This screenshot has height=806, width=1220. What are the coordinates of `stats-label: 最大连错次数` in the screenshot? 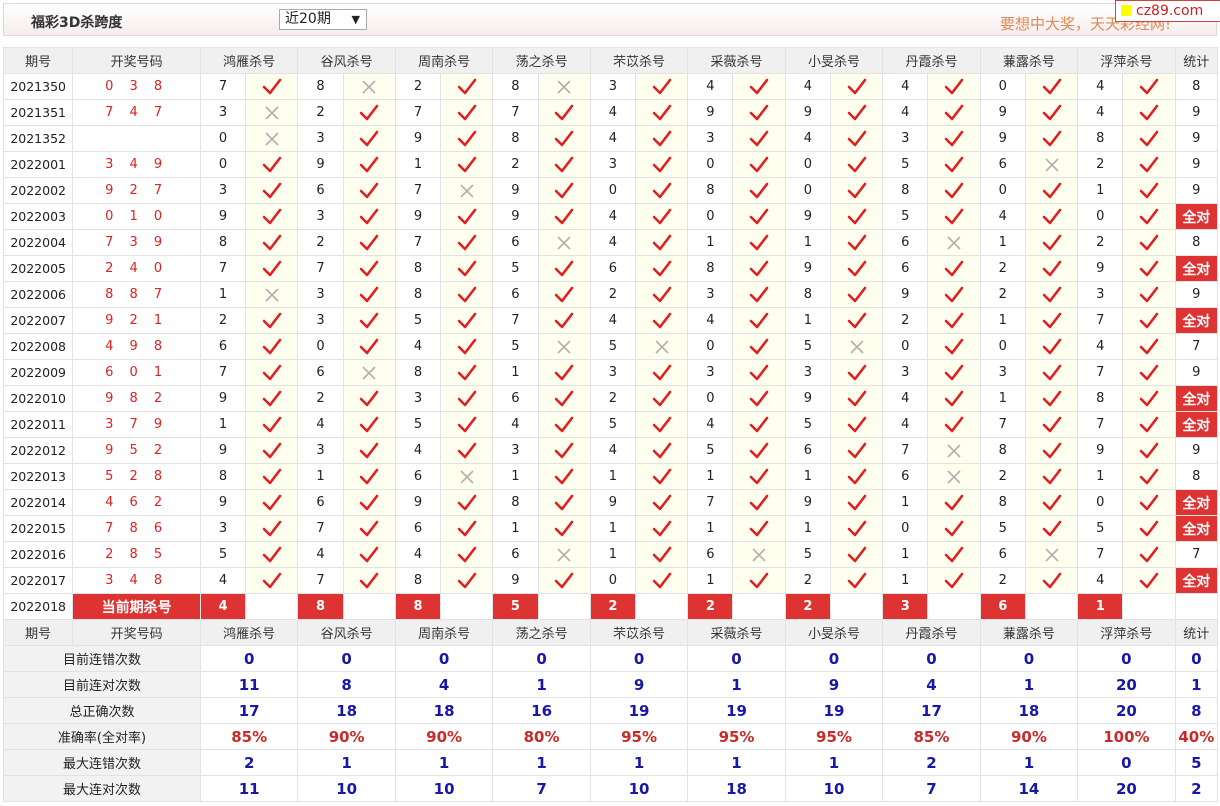 It's located at (102, 762).